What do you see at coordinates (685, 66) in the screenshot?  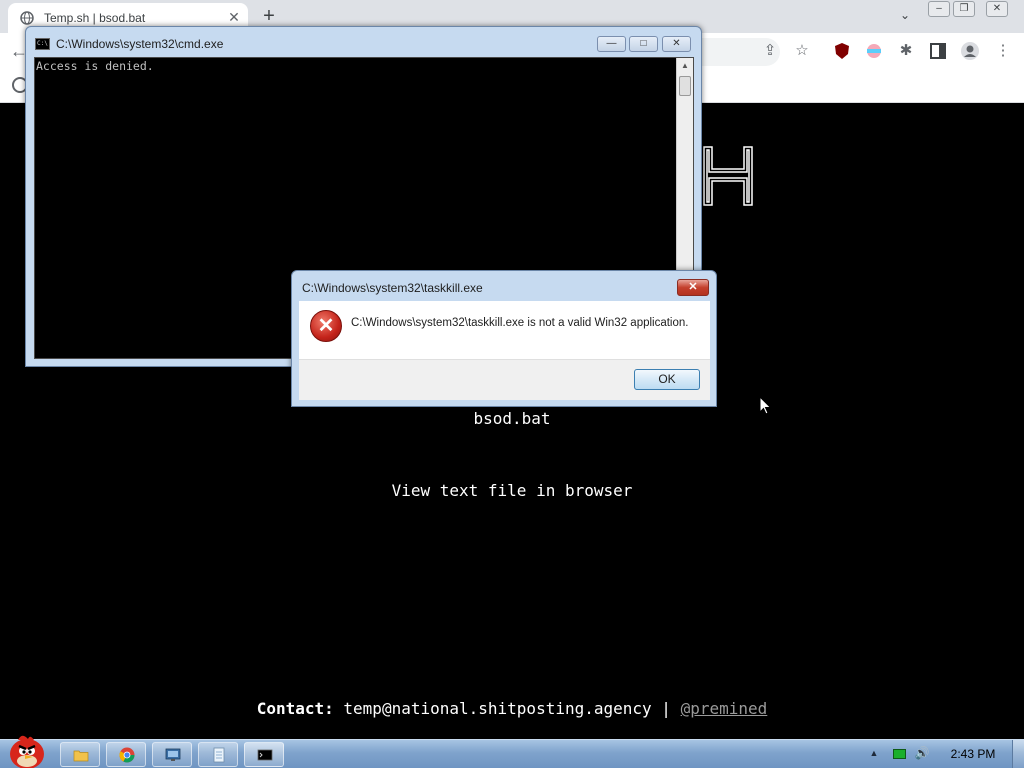 I see `scroll-up-arrow-icon: ▲` at bounding box center [685, 66].